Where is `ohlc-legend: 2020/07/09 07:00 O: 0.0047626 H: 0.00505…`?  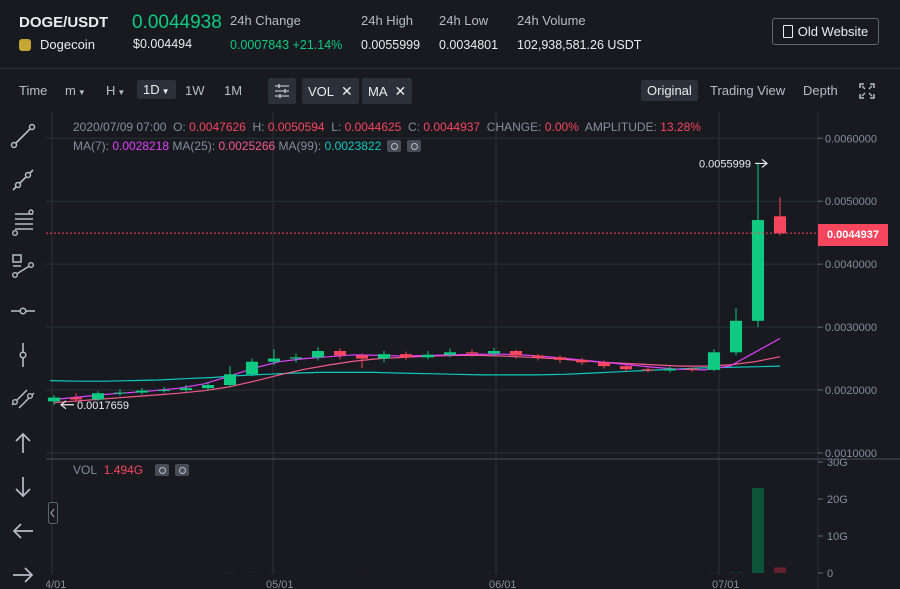 ohlc-legend: 2020/07/09 07:00 O: 0.0047626 H: 0.00505… is located at coordinates (387, 127).